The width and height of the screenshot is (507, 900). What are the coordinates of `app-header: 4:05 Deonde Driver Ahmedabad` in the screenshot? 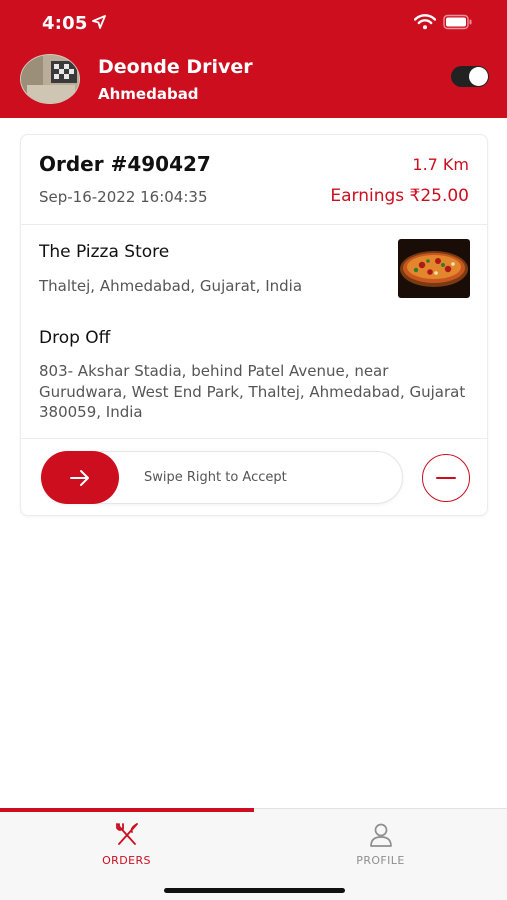 It's located at (253, 59).